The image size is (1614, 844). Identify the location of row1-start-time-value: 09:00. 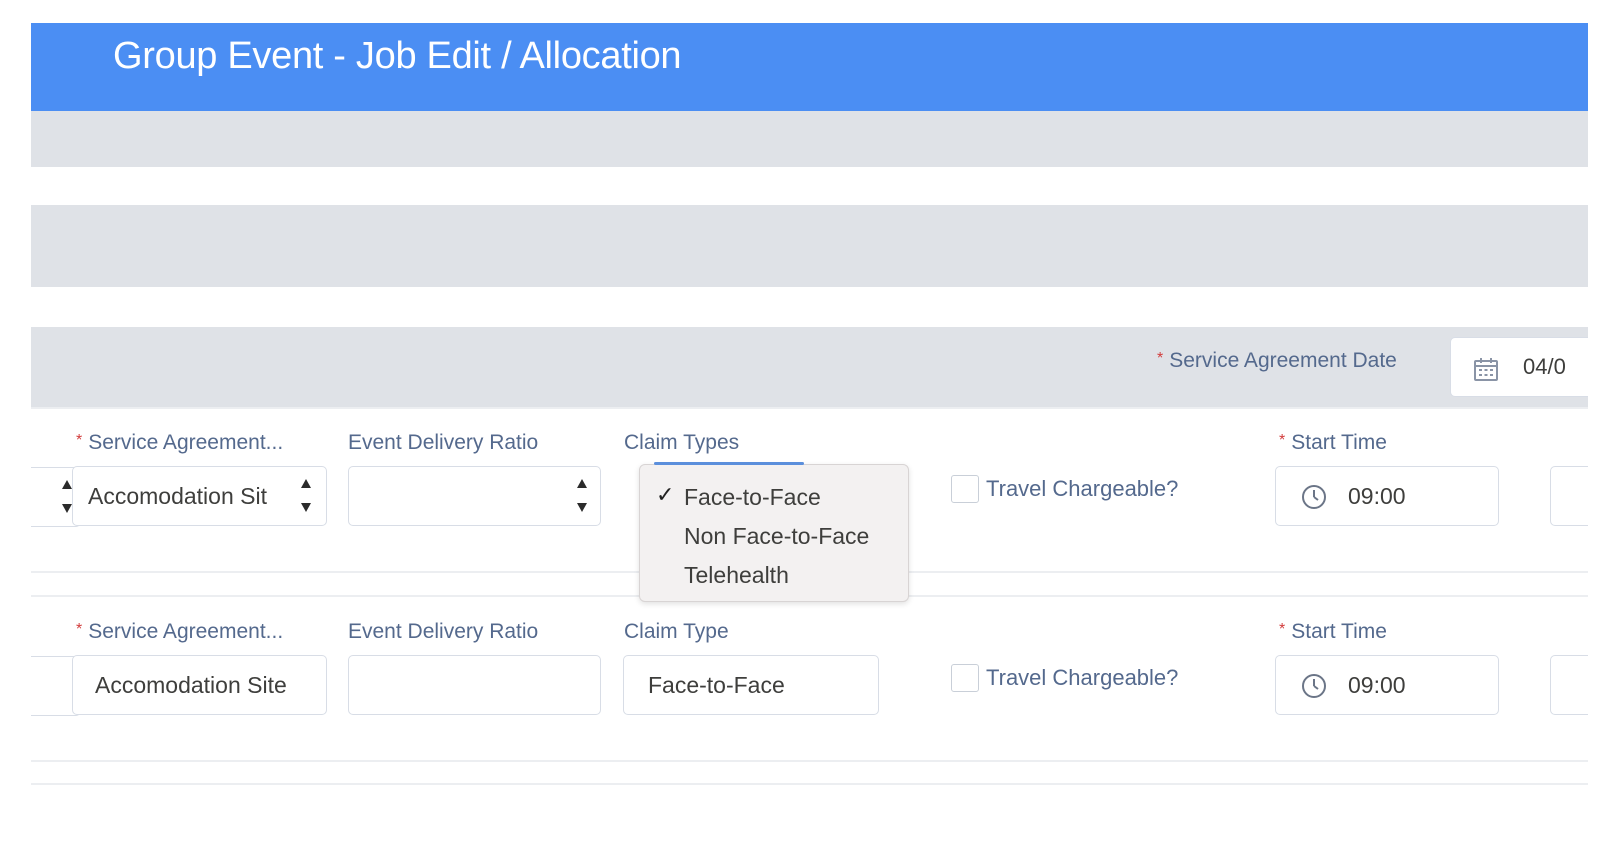
(1377, 496).